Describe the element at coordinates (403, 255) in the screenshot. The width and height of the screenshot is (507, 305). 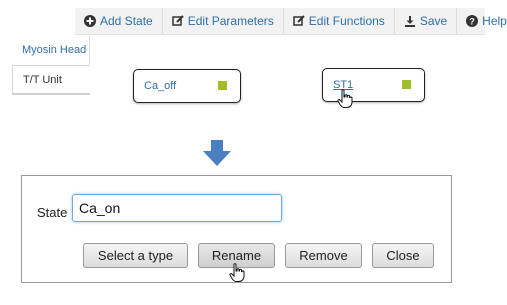
I see `close-button: Close` at that location.